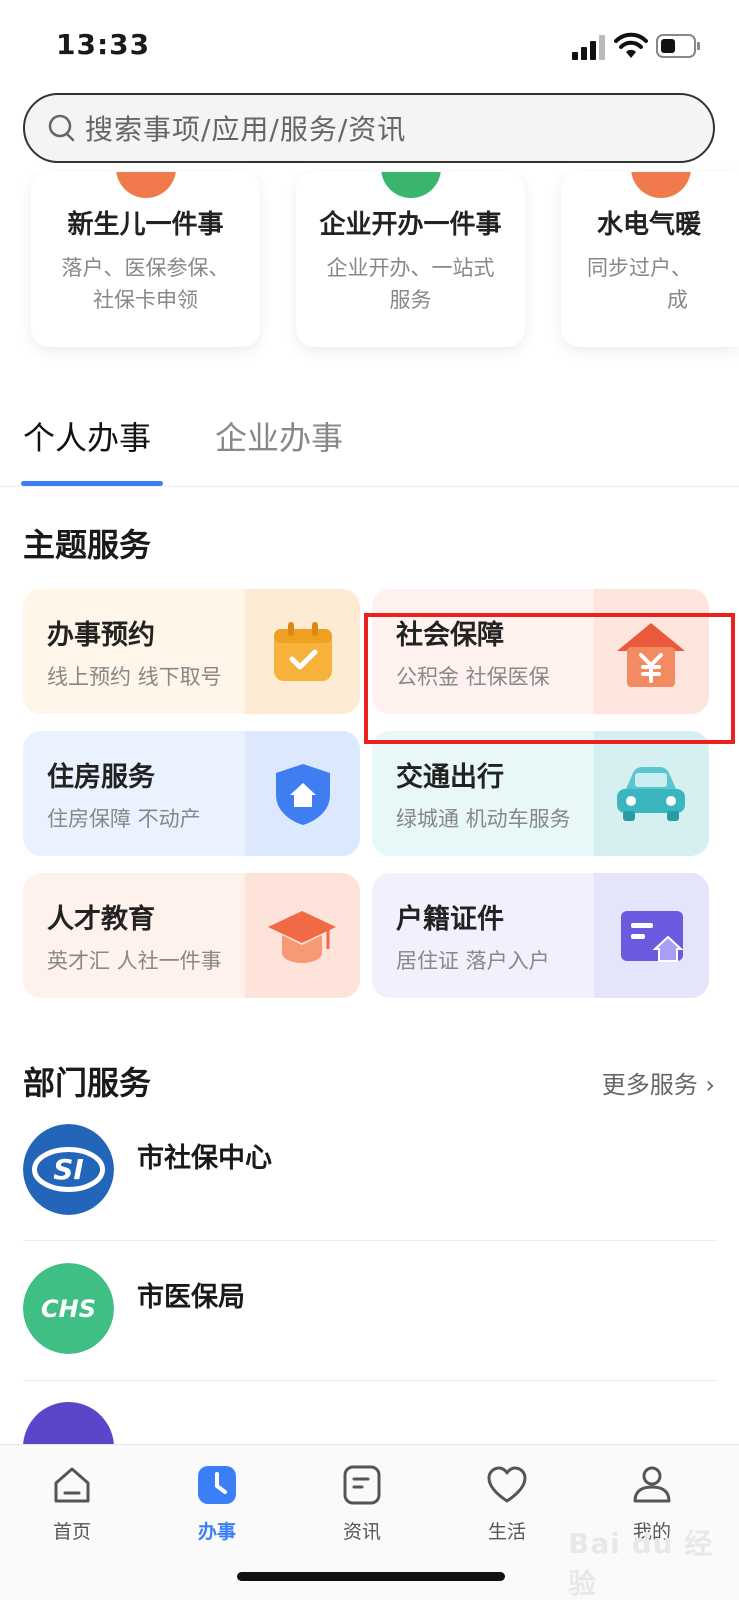  I want to click on battery-icon, so click(678, 46).